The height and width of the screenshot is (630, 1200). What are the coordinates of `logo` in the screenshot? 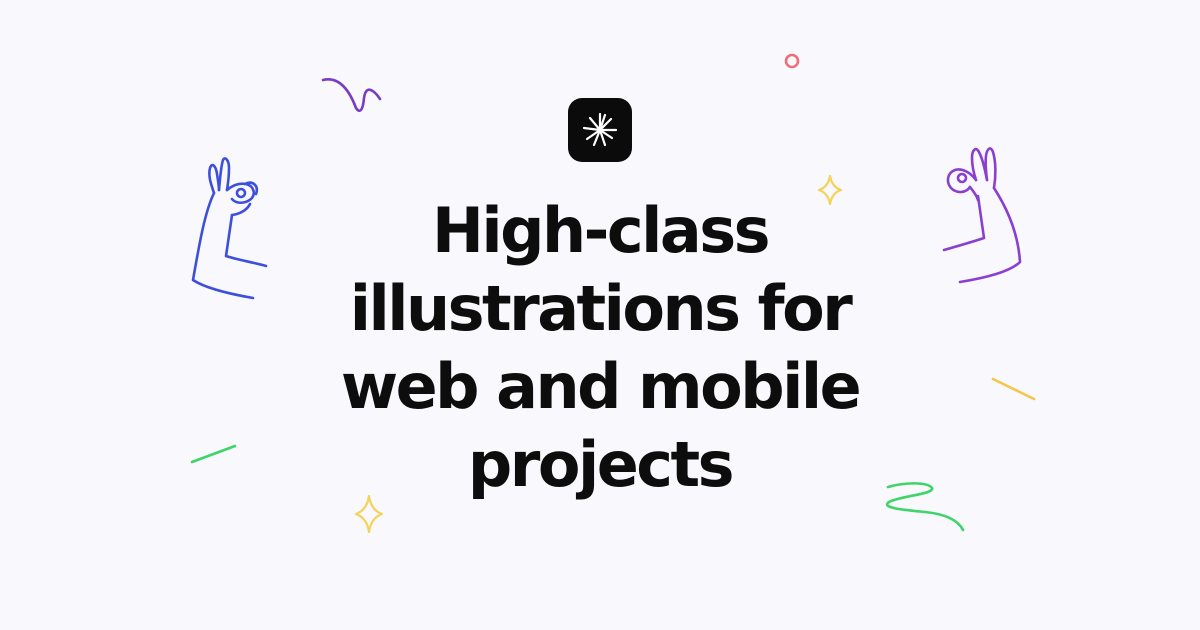 It's located at (600, 130).